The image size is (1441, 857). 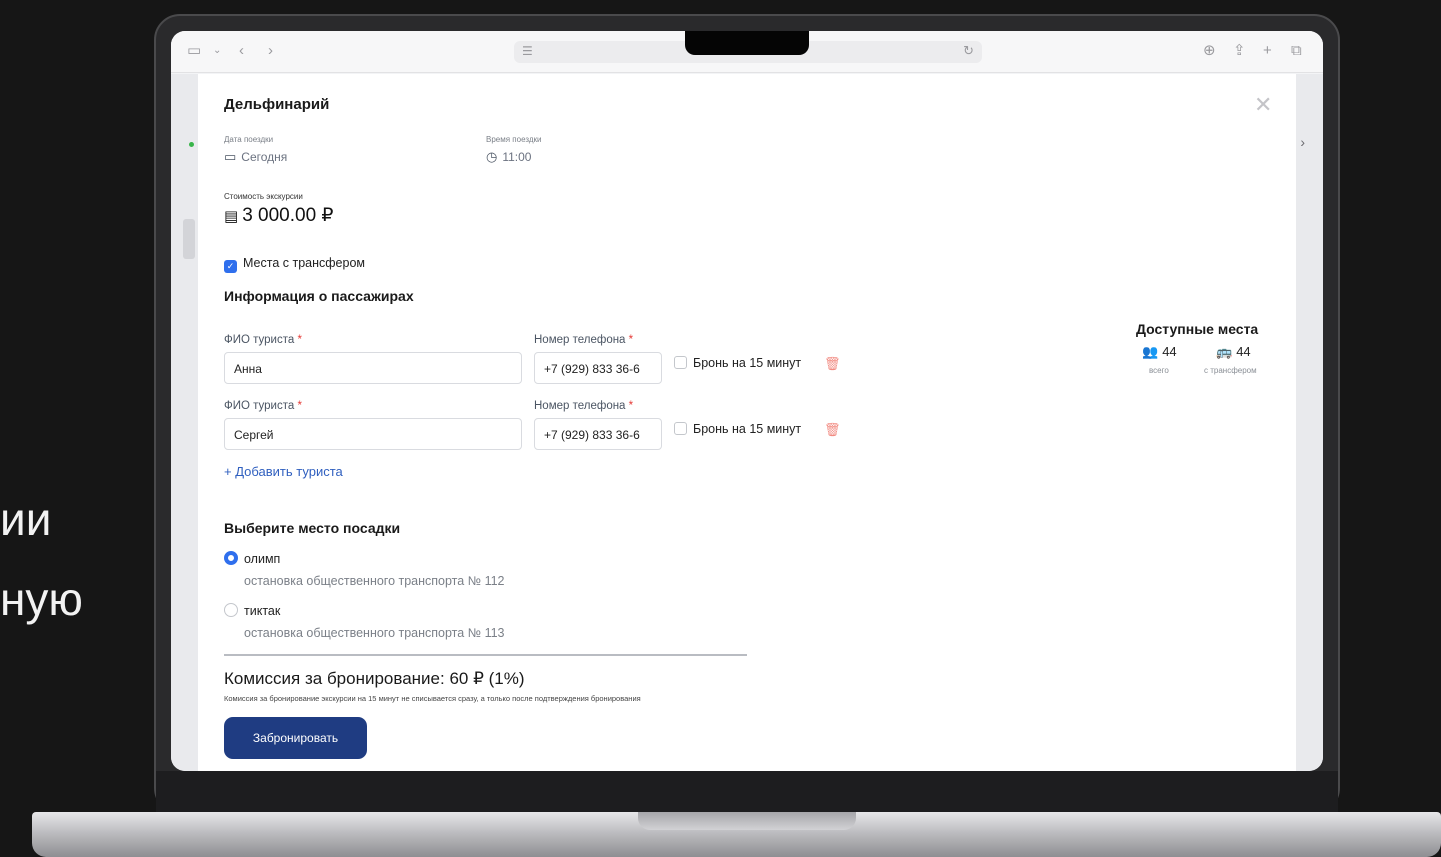 What do you see at coordinates (1197, 329) in the screenshot?
I see `available-seats-title: Доступные места` at bounding box center [1197, 329].